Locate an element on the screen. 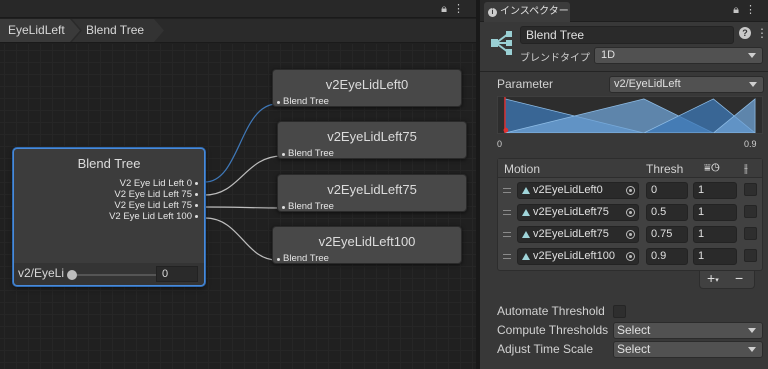 This screenshot has width=768, height=369. add-motion-button: +▾ is located at coordinates (713, 278).